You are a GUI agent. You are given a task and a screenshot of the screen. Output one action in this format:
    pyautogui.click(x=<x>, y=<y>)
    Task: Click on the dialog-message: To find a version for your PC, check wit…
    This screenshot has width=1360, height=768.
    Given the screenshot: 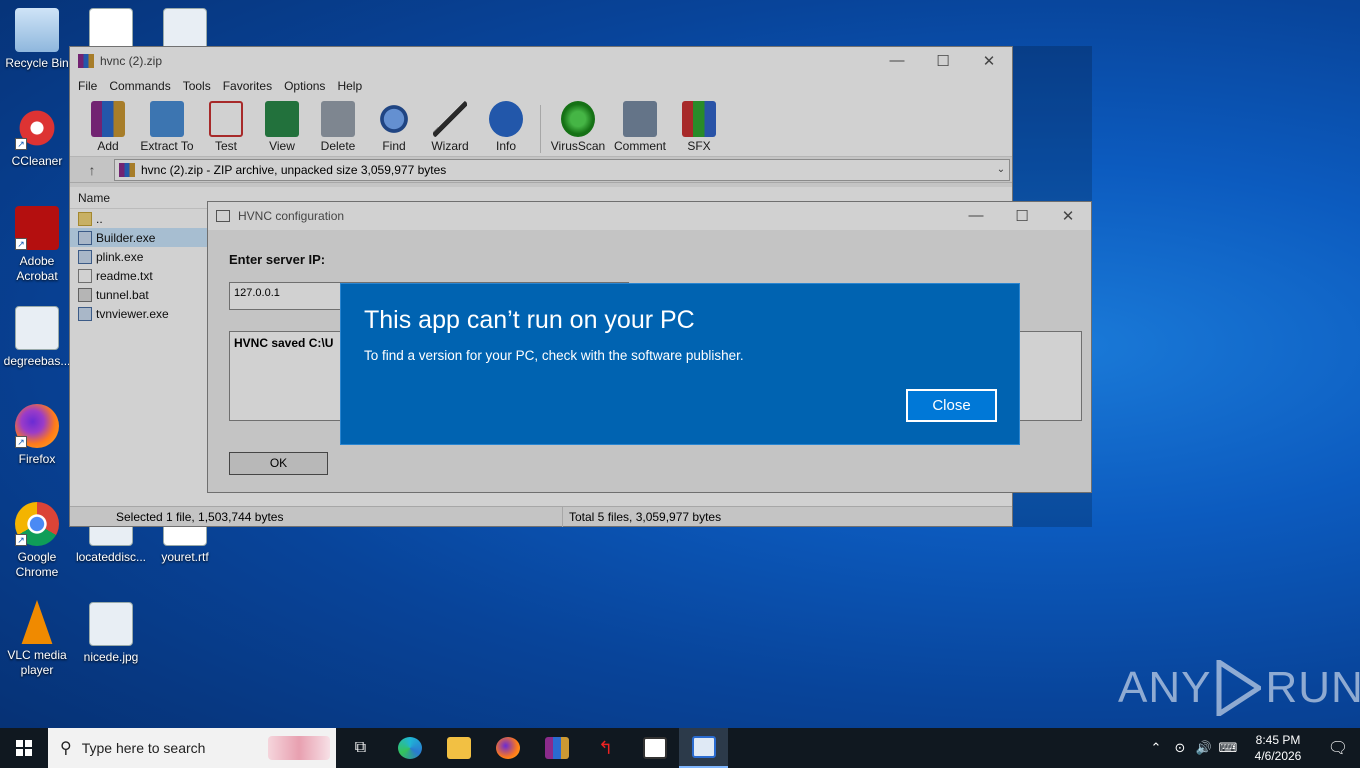 What is the action you would take?
    pyautogui.click(x=554, y=355)
    